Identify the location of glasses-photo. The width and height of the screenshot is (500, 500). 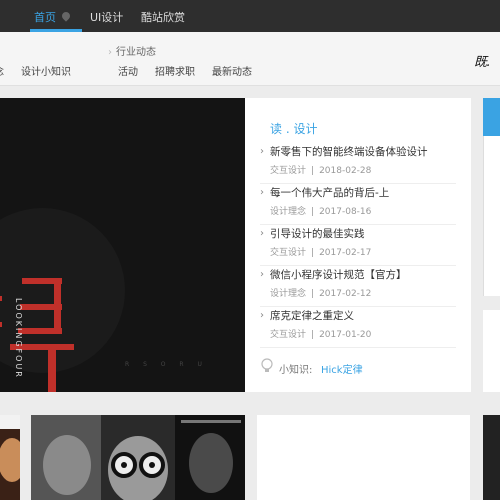
(138, 457).